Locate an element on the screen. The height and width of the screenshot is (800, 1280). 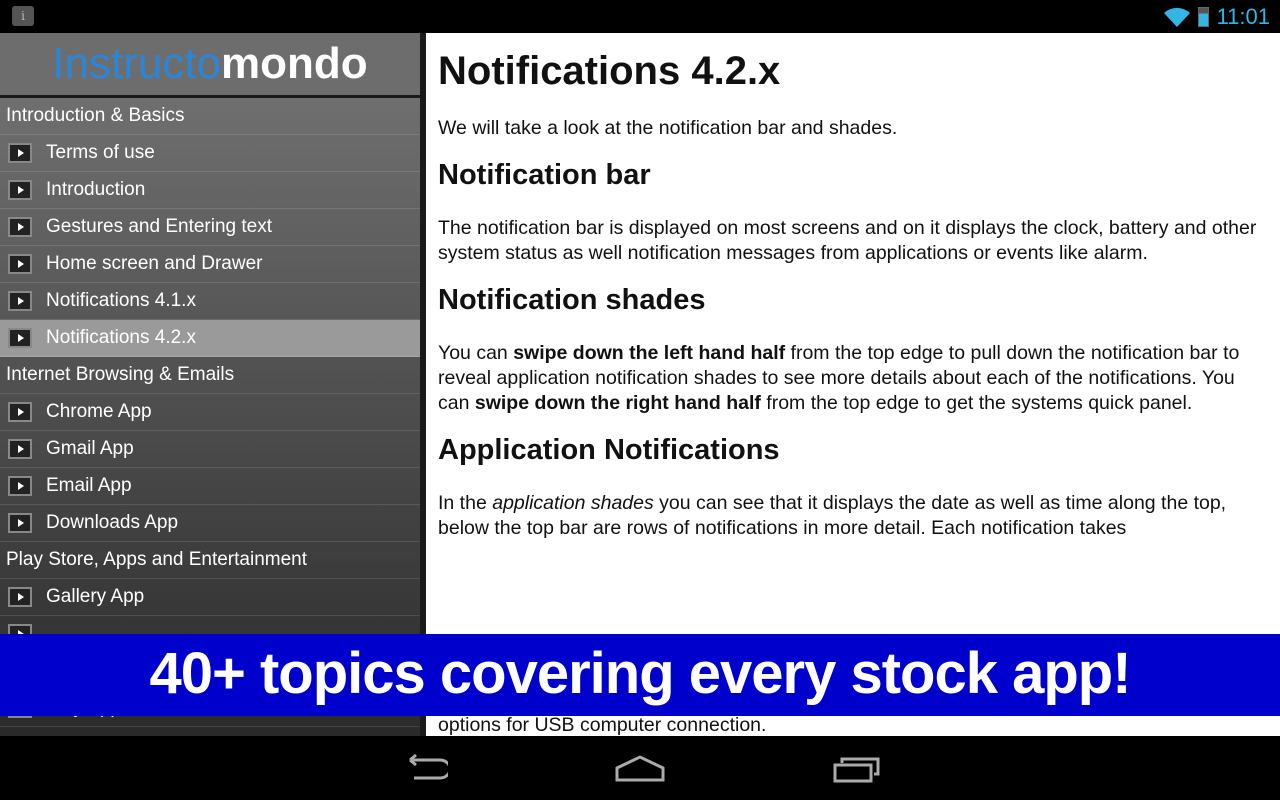
sidebar-section-header: Play Store, Apps and Entertainment is located at coordinates (210, 560).